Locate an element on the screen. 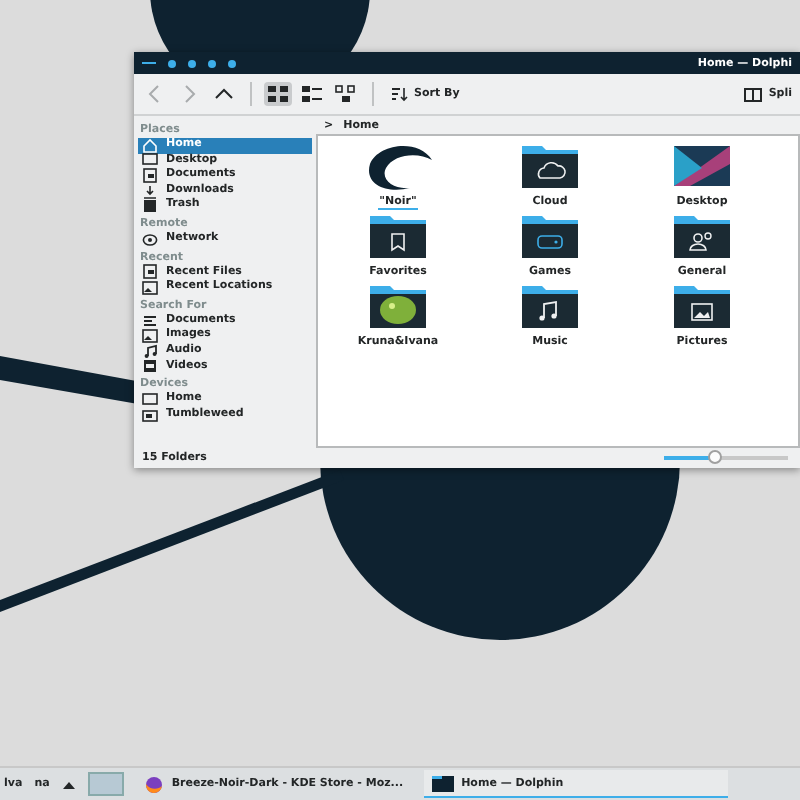  film-icon is located at coordinates (150, 366).